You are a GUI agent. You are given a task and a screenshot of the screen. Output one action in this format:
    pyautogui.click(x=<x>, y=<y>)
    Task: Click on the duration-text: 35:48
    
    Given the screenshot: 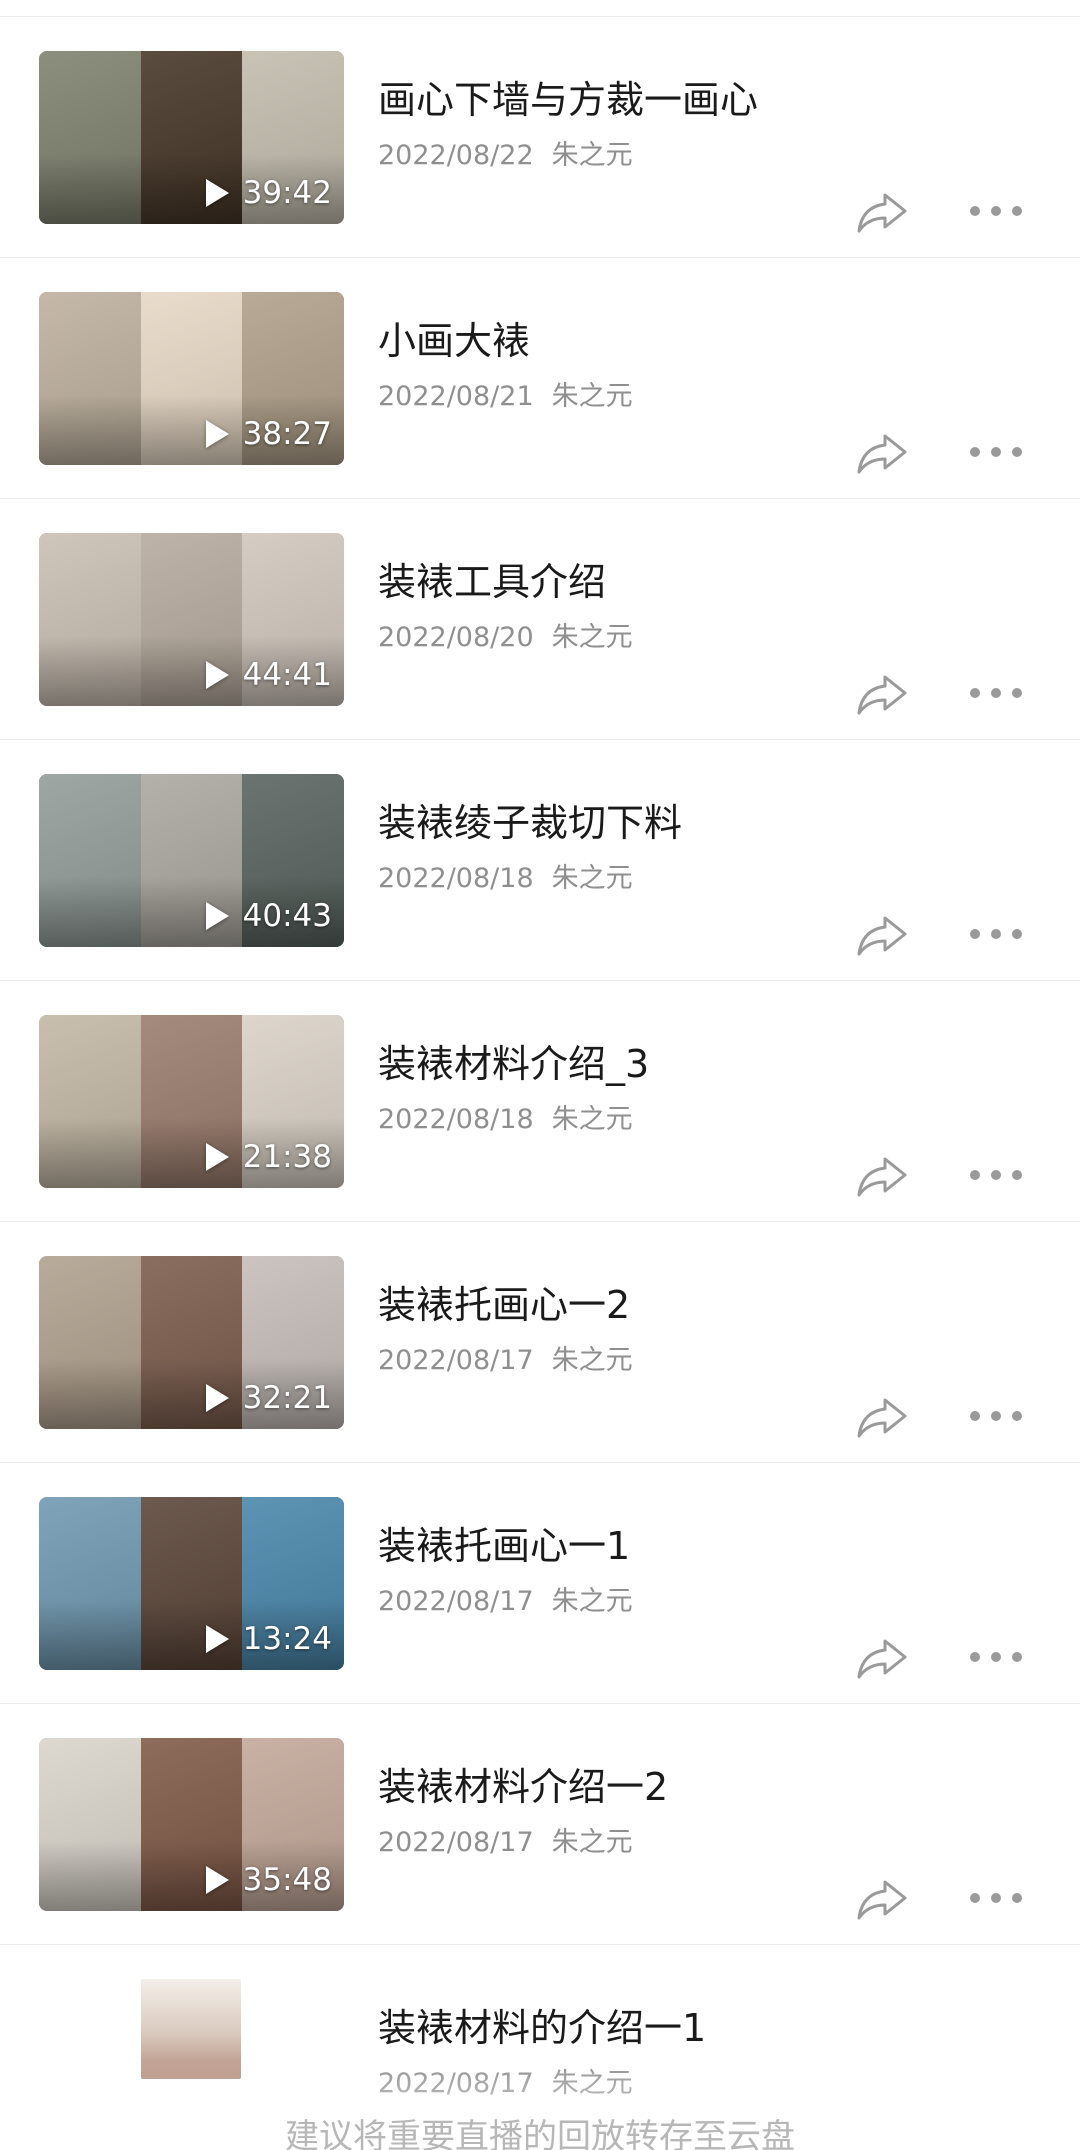 What is the action you would take?
    pyautogui.click(x=287, y=1880)
    